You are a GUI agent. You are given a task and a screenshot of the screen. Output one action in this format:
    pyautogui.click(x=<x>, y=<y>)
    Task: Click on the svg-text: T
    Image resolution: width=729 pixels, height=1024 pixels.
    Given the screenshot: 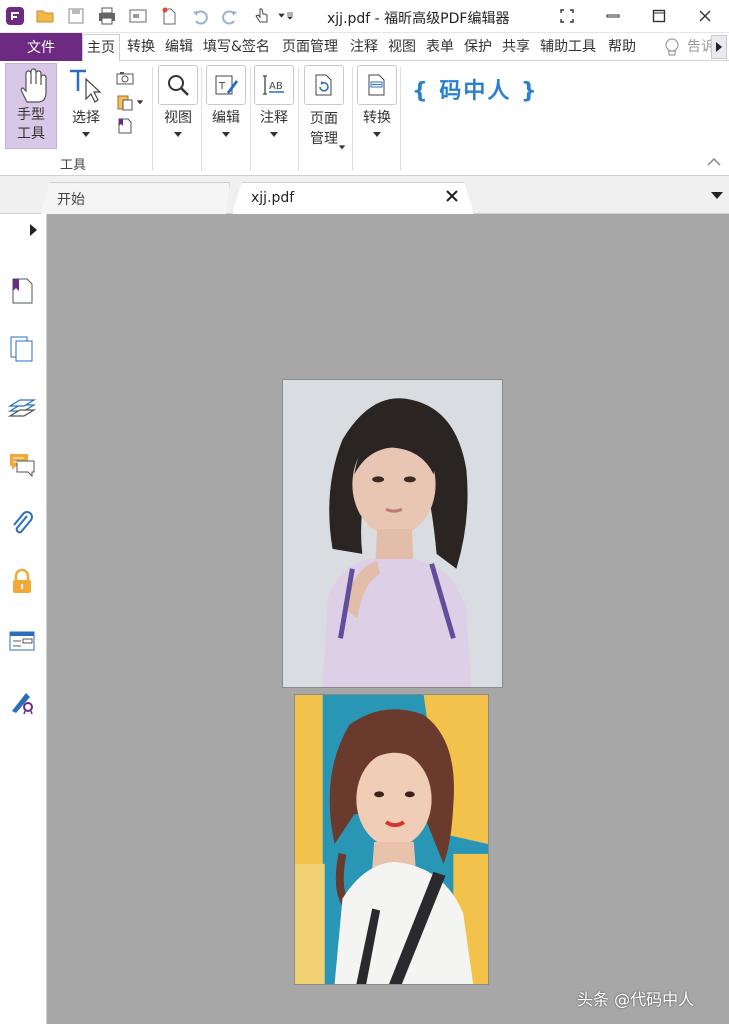 What is the action you would take?
    pyautogui.click(x=222, y=86)
    